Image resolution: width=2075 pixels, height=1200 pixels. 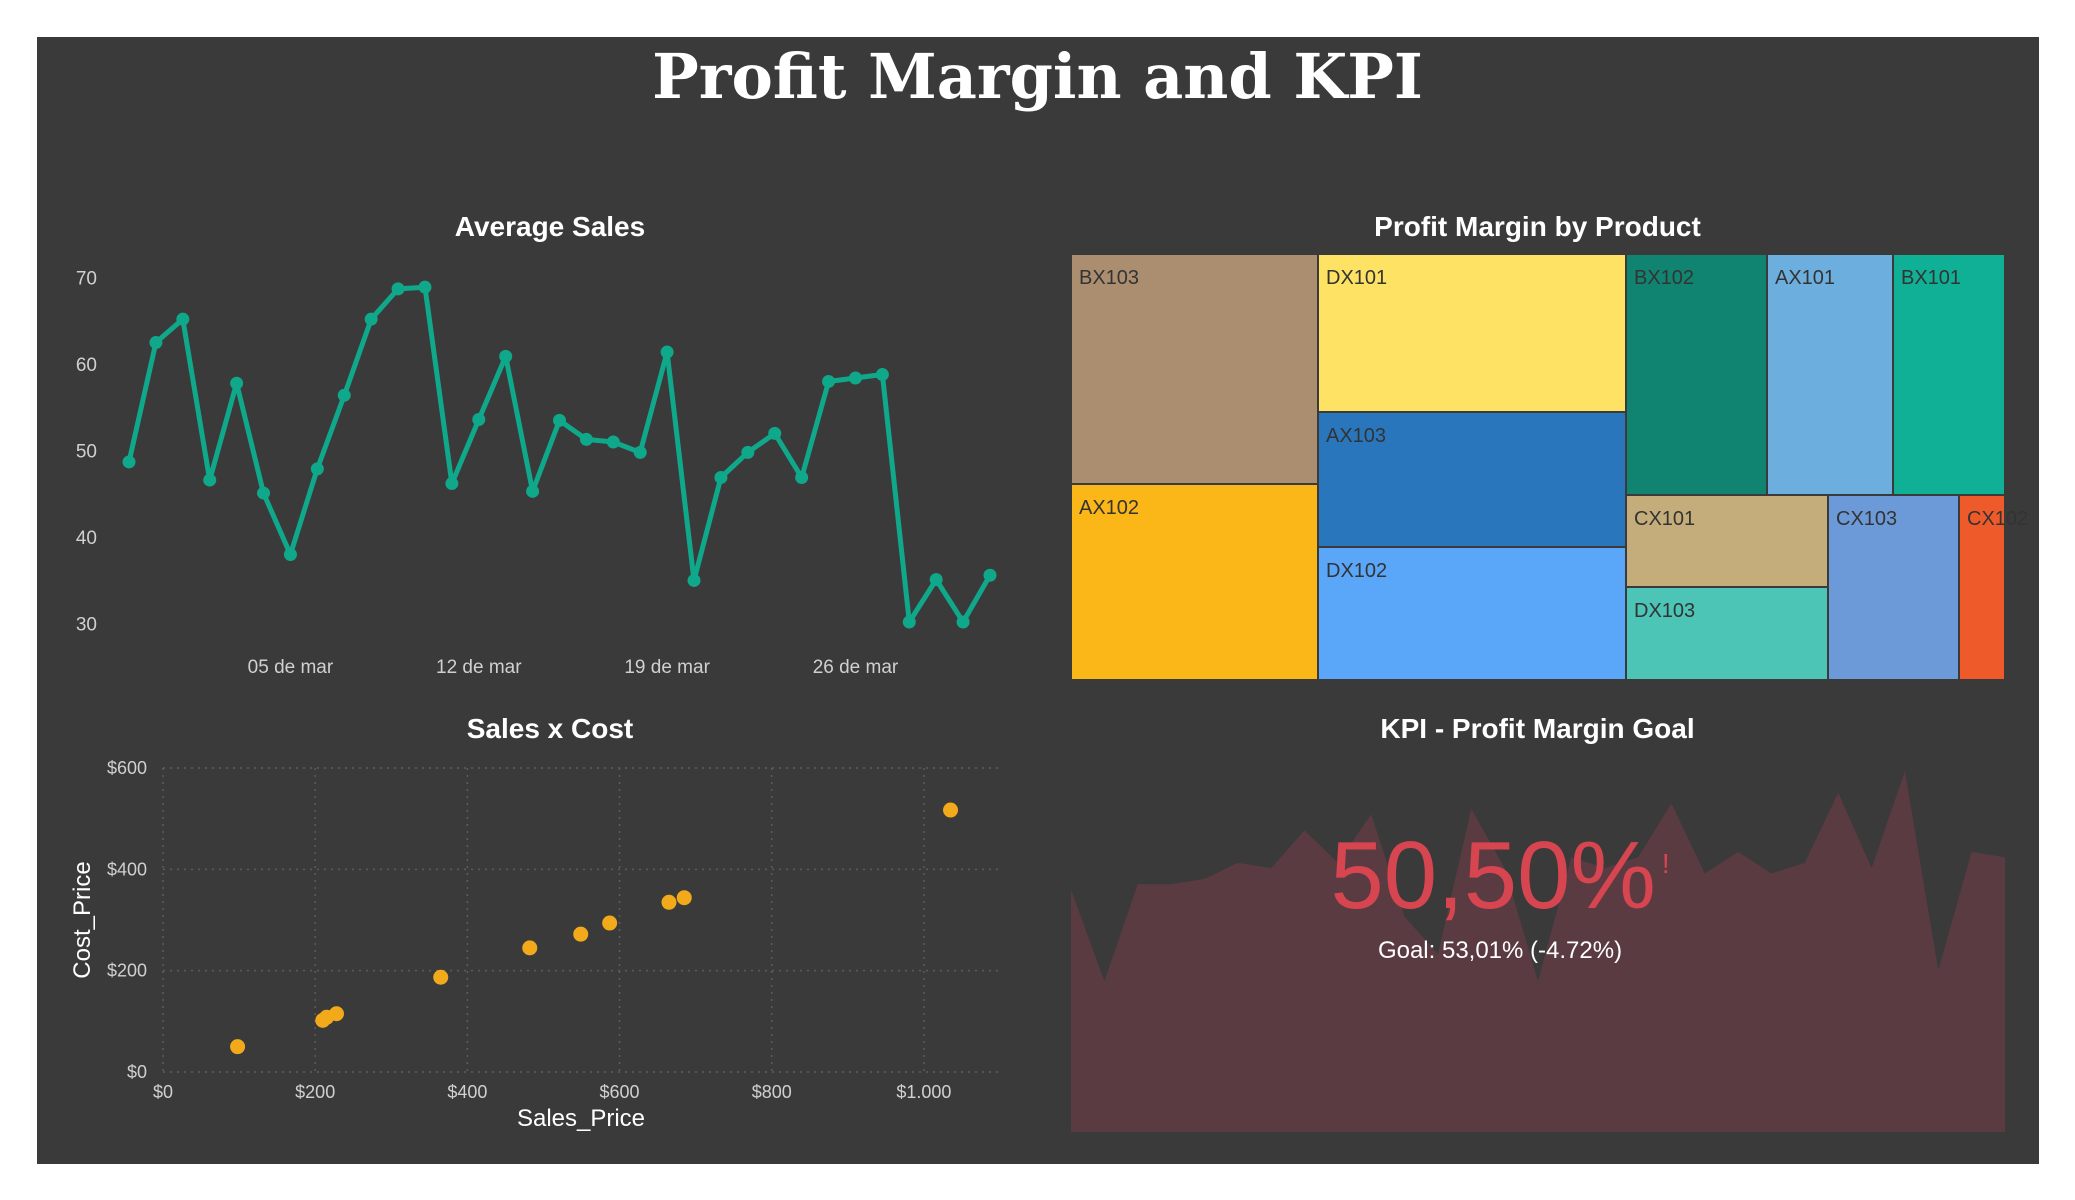 I want to click on kpi-trend-area, so click(x=1538, y=951).